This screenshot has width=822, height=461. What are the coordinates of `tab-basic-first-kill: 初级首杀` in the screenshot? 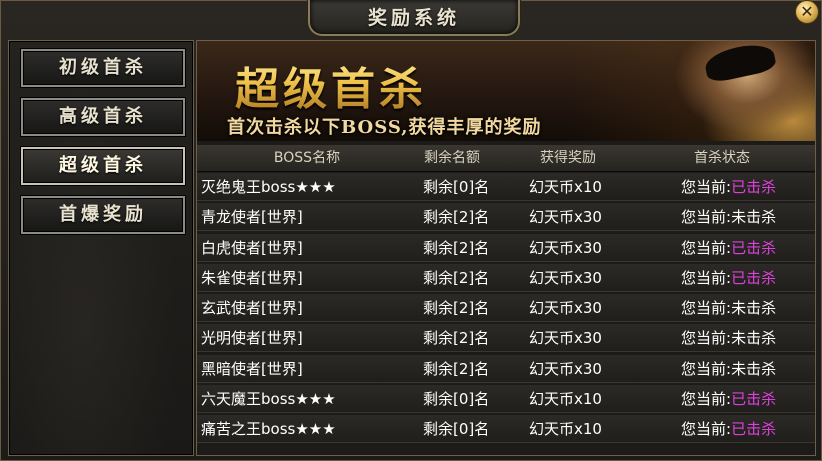 It's located at (103, 68).